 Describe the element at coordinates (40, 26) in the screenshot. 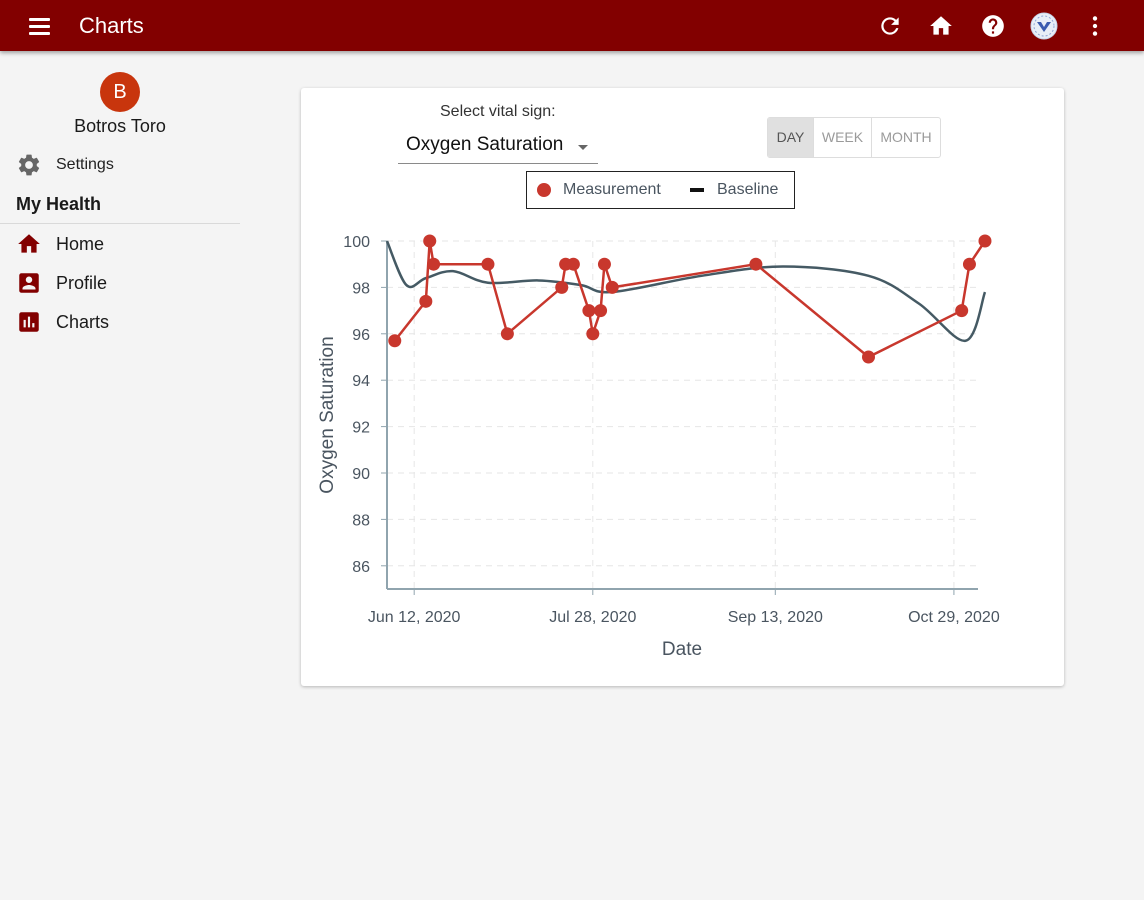

I see `menu-icon` at that location.